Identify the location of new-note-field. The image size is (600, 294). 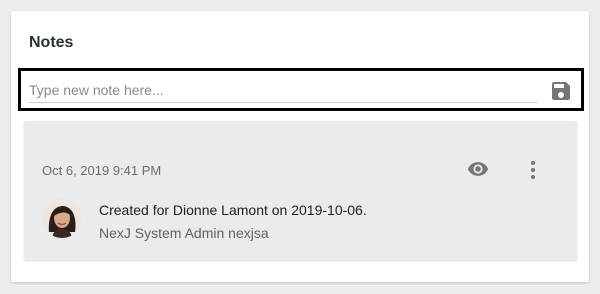
(301, 89).